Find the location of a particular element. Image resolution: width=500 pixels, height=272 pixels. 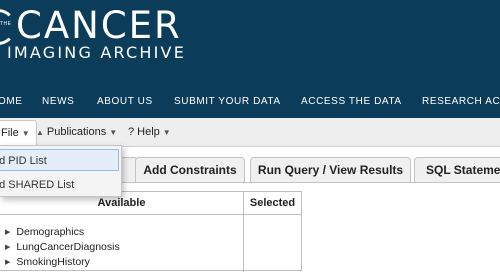

tree-item-label: Demographics is located at coordinates (50, 232).